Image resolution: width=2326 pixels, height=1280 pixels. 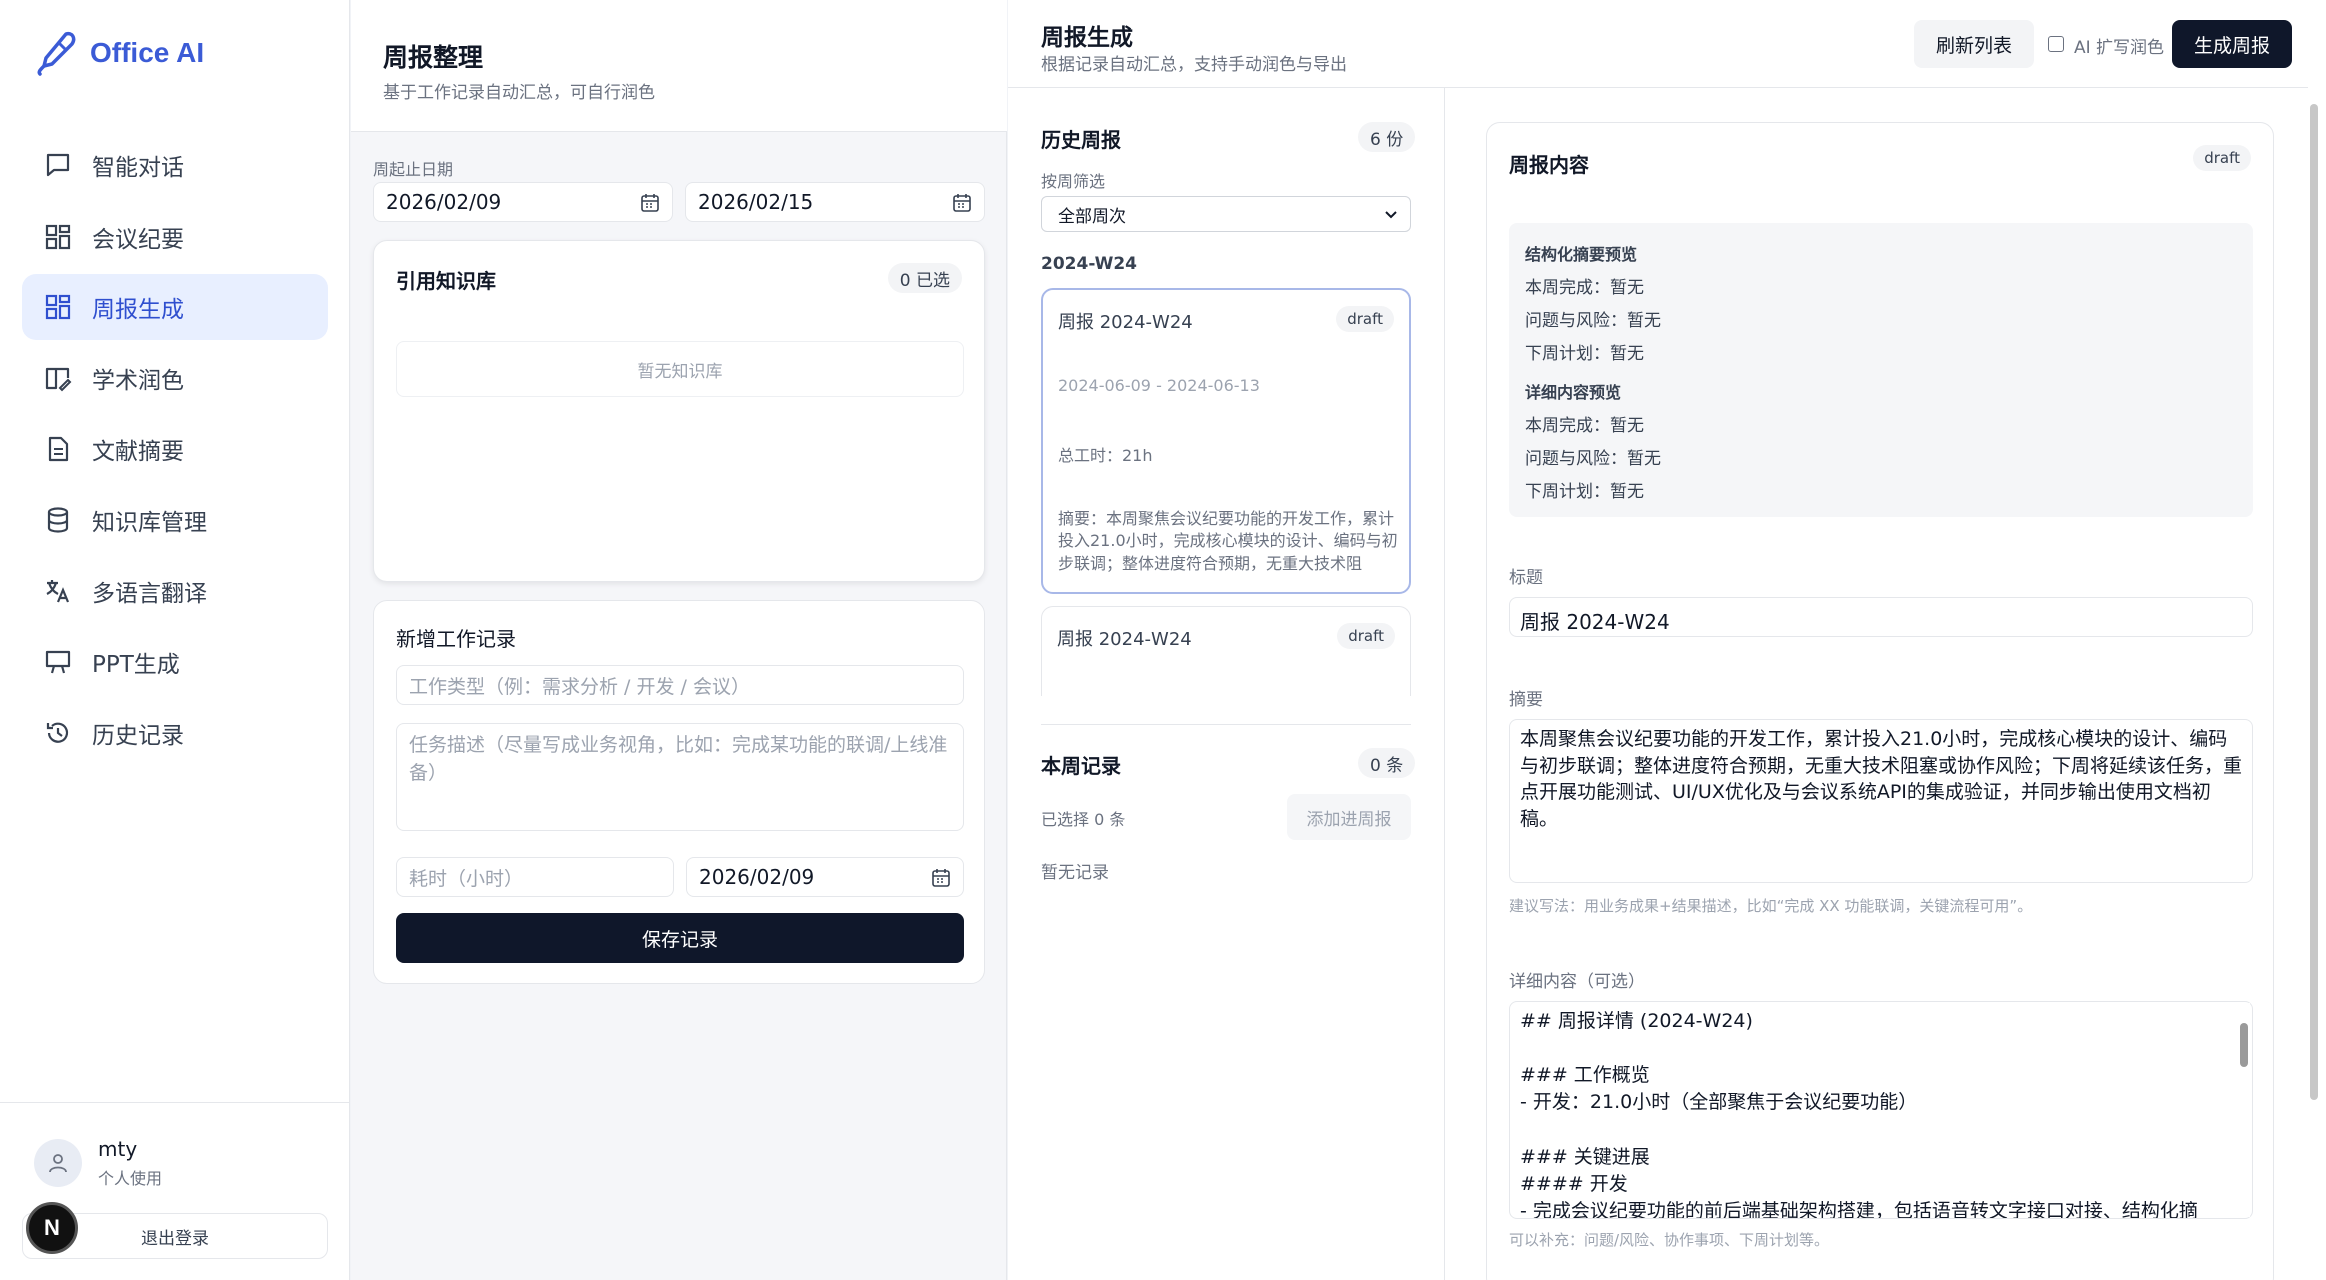 I want to click on title-input: 周报 2024-W24, so click(x=1881, y=617).